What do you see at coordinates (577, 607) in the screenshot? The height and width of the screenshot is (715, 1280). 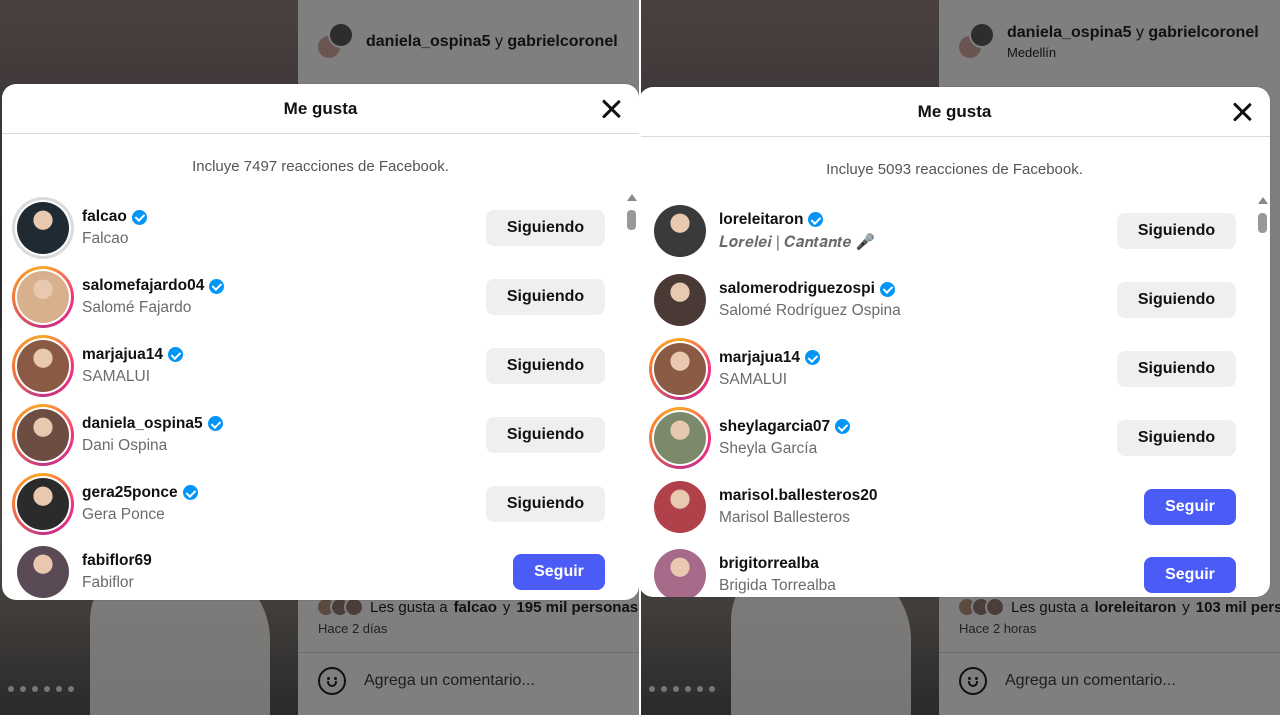 I see `likes-count-link: 195 mil personas` at bounding box center [577, 607].